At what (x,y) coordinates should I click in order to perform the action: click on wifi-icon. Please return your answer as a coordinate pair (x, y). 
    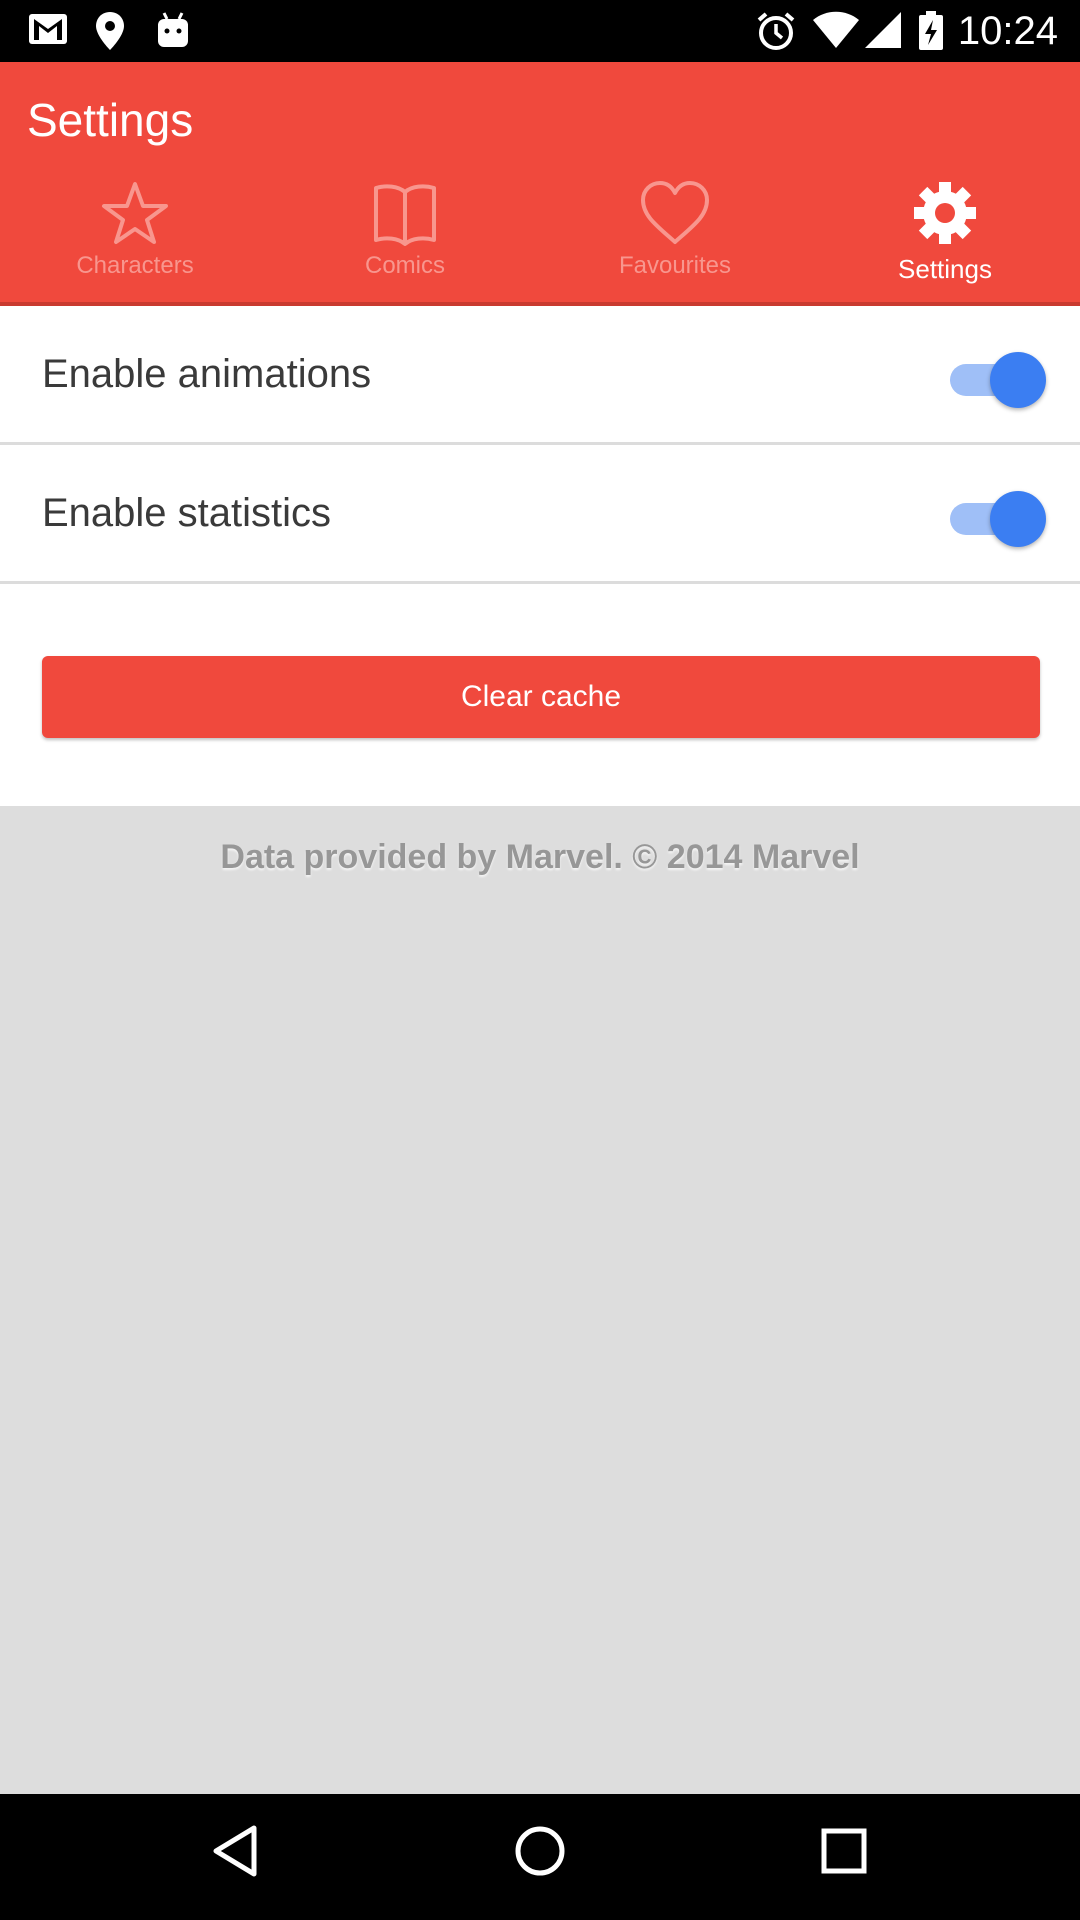
    Looking at the image, I should click on (836, 32).